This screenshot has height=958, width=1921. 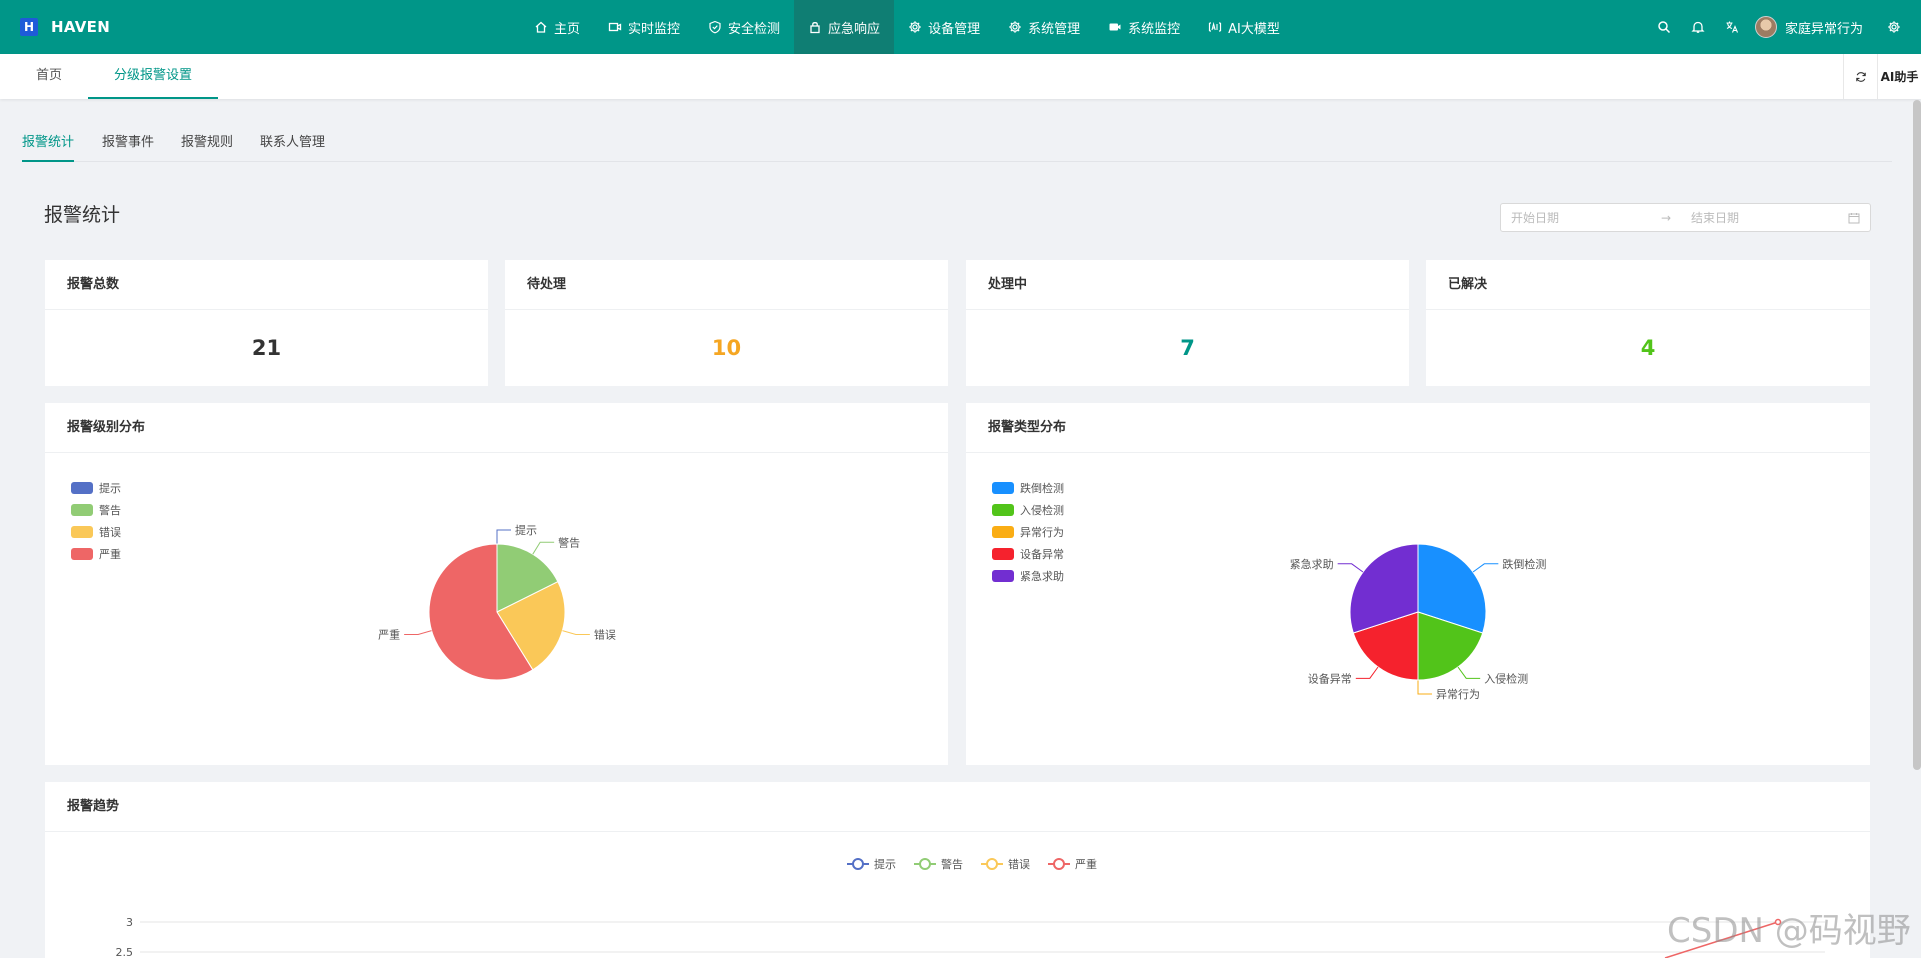 I want to click on app-name: HAVEN, so click(x=81, y=27).